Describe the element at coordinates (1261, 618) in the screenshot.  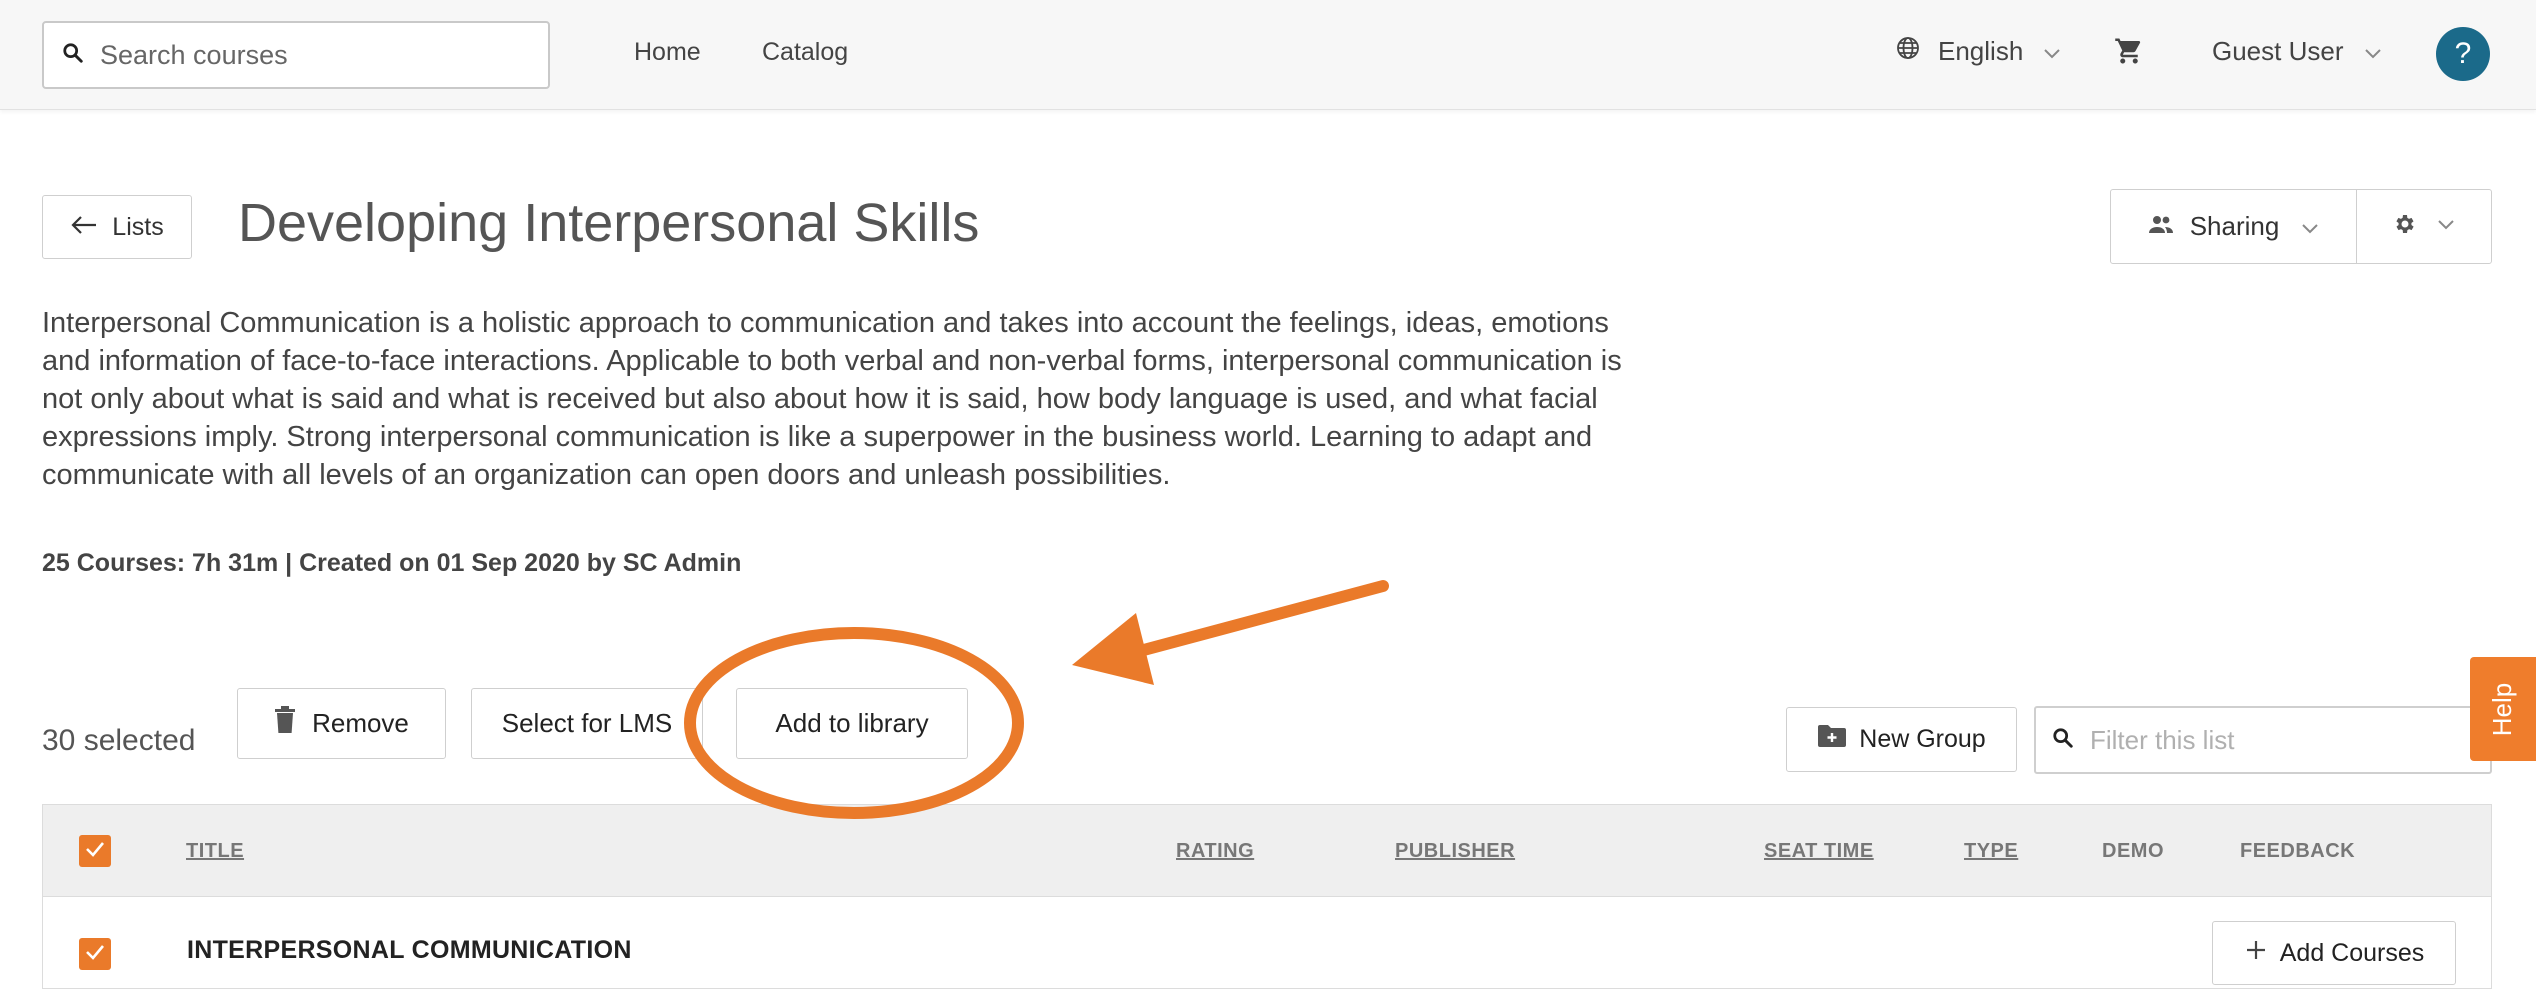
I see `annotation-arrow-shaft` at that location.